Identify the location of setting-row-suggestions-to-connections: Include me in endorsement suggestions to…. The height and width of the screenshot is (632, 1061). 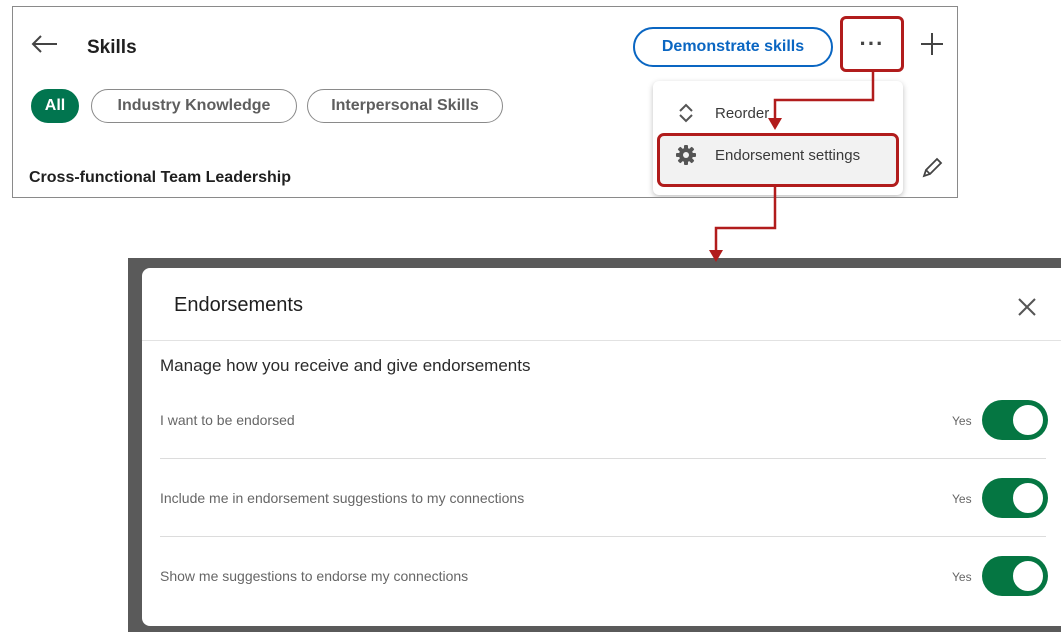
(601, 505).